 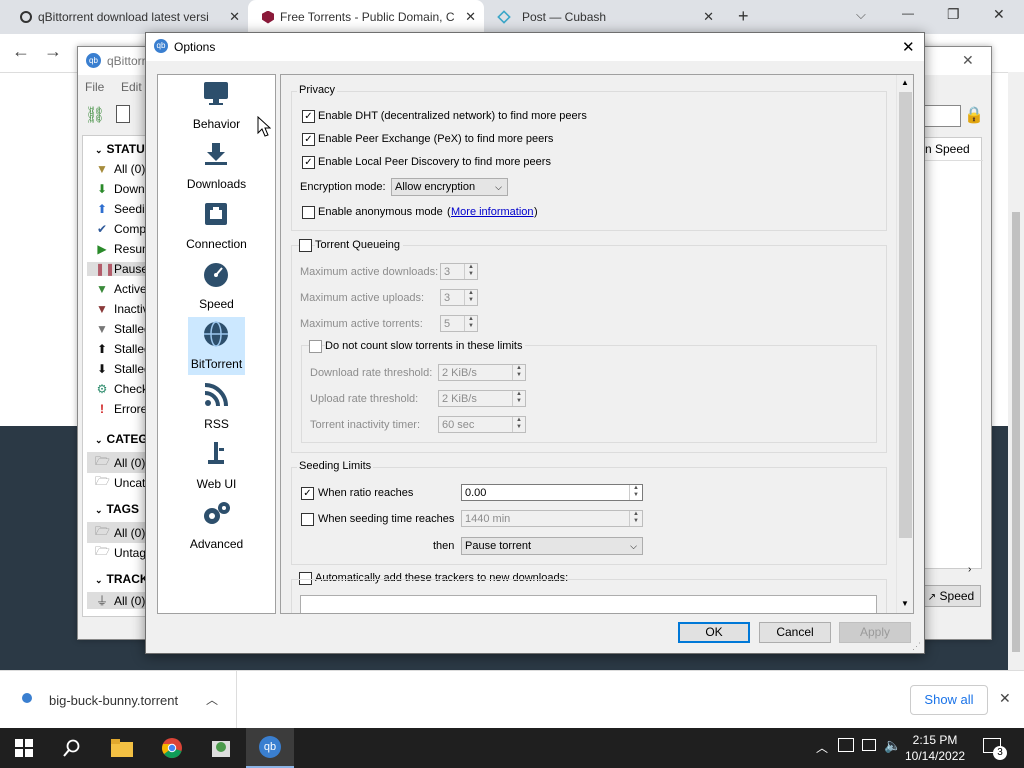 I want to click on forward-arrow-icon: →, so click(x=53, y=51).